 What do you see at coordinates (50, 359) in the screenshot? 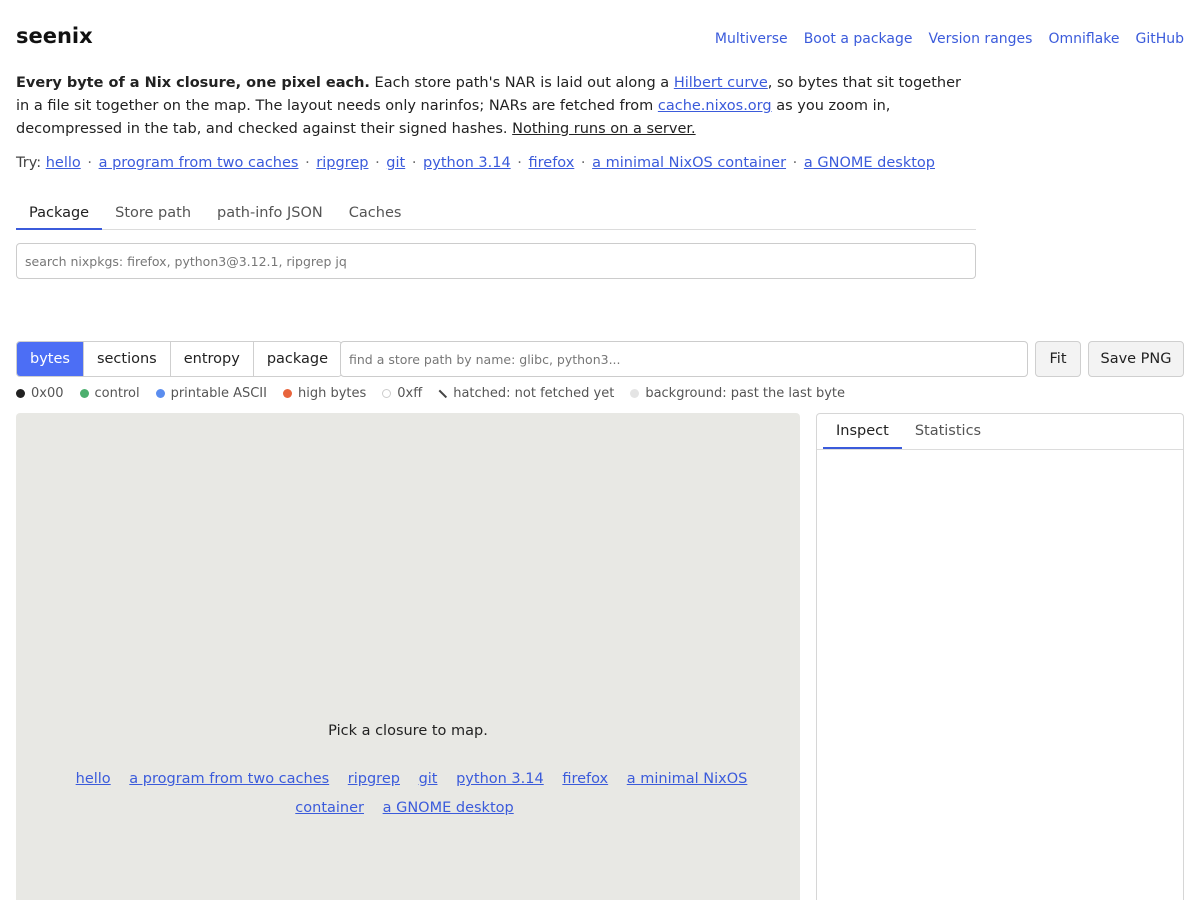
I see `mode-bytes-button: bytes` at bounding box center [50, 359].